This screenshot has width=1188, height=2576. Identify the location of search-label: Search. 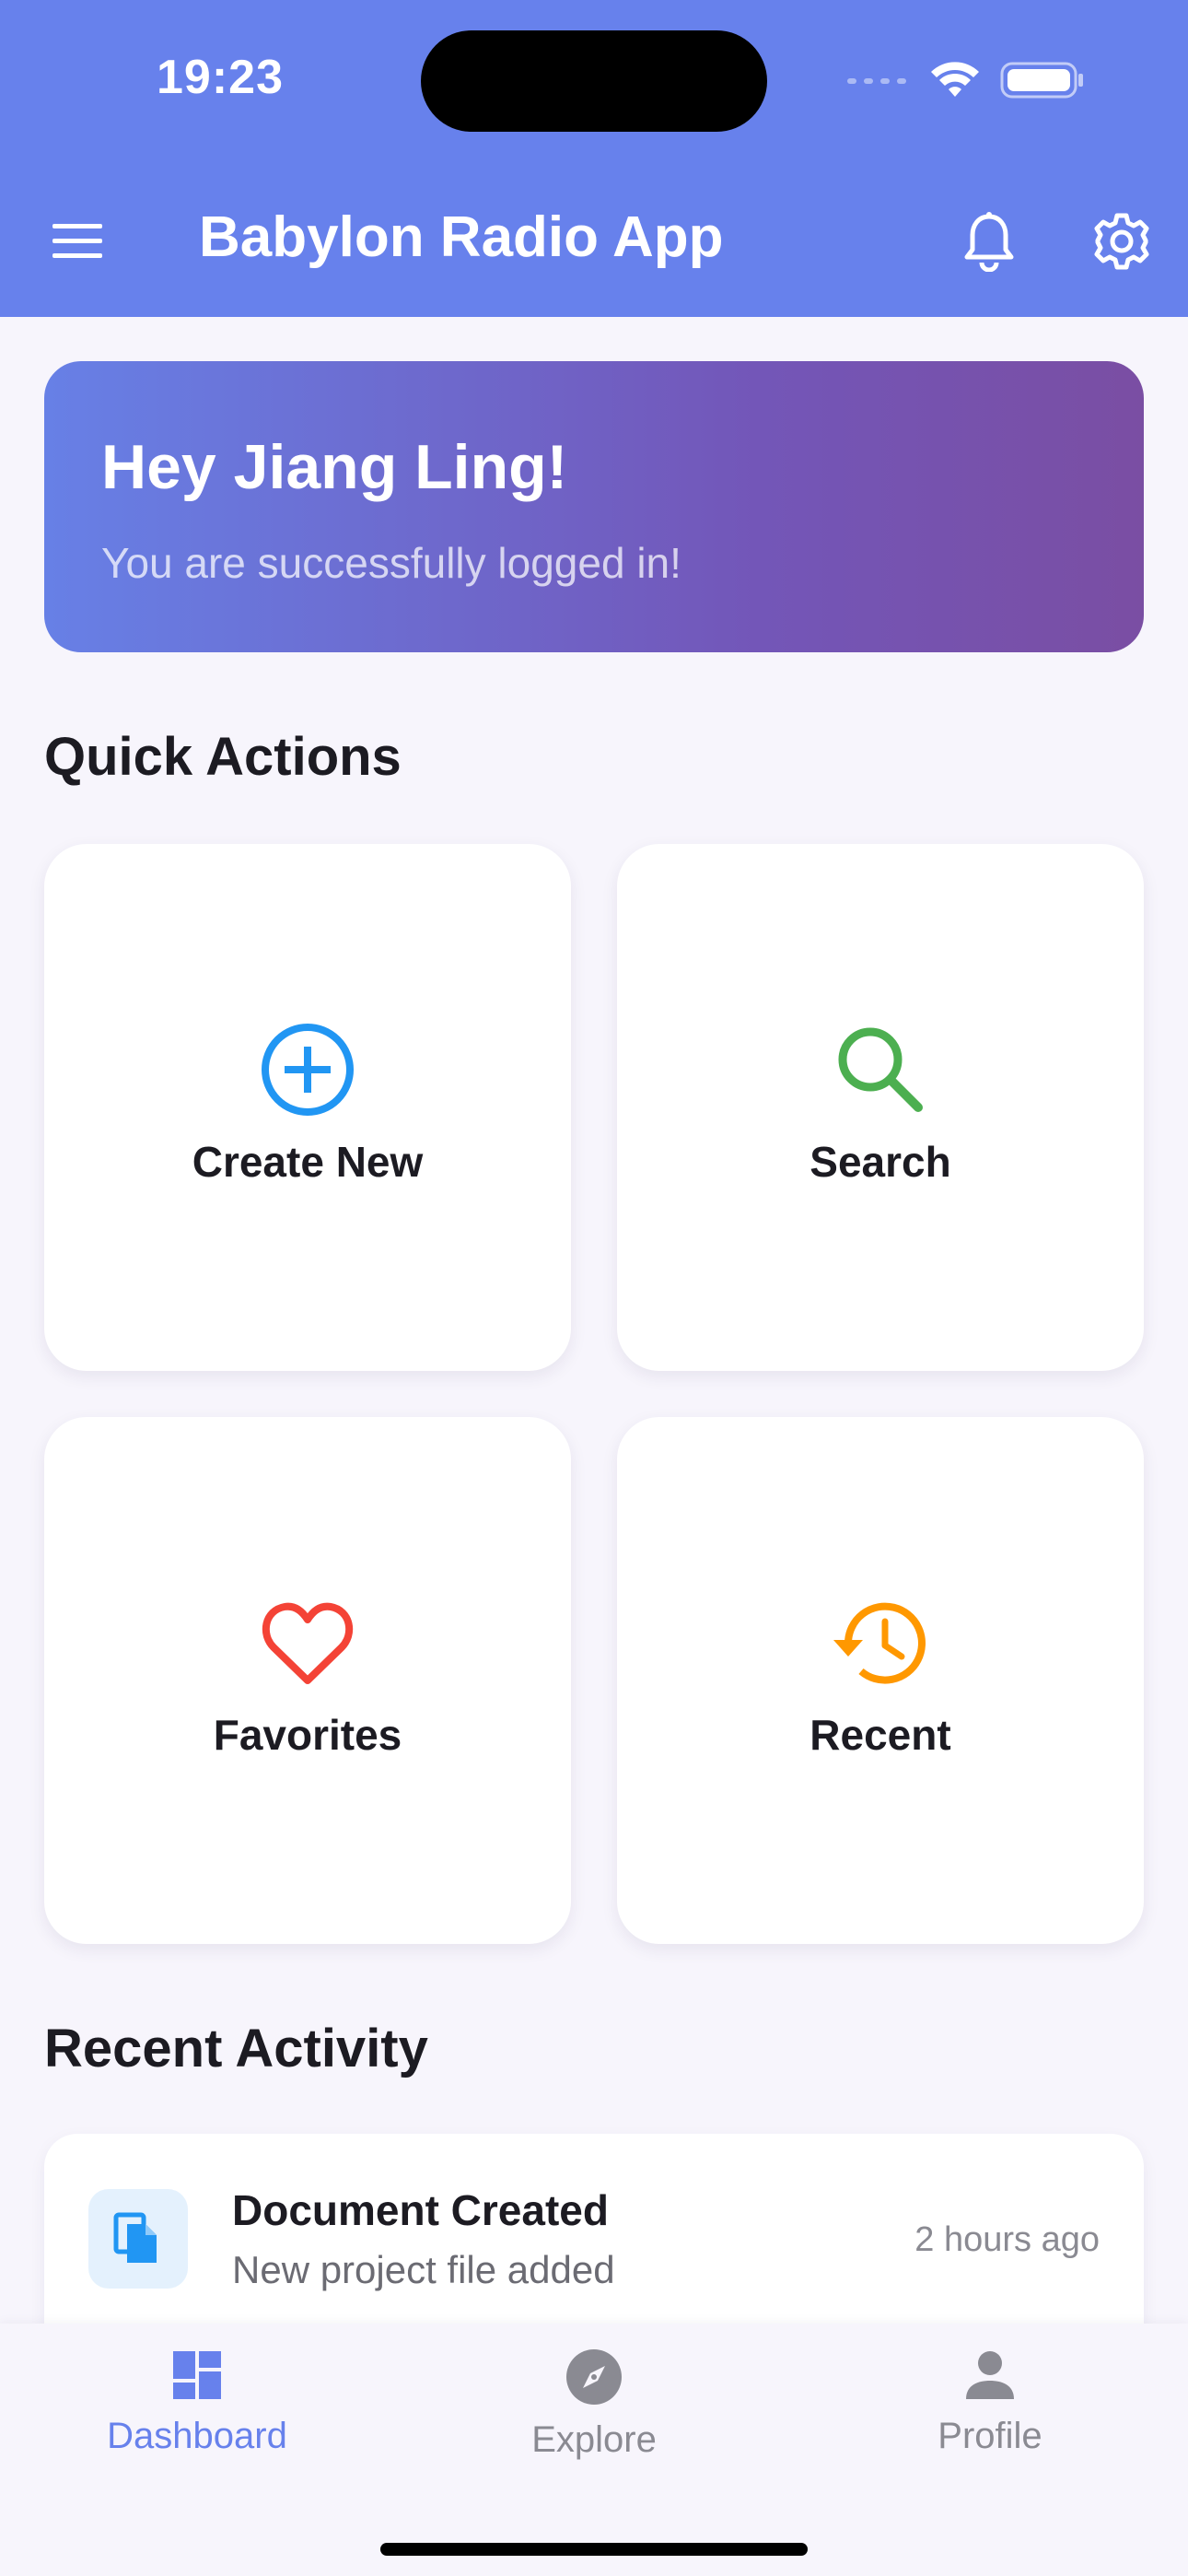
(880, 1162).